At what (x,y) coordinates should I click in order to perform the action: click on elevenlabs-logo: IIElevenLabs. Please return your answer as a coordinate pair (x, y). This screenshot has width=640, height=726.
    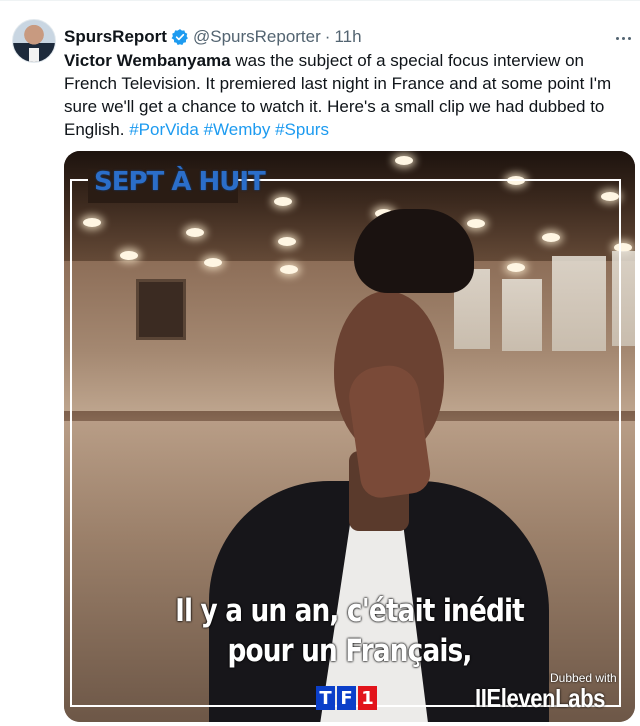
    Looking at the image, I should click on (540, 698).